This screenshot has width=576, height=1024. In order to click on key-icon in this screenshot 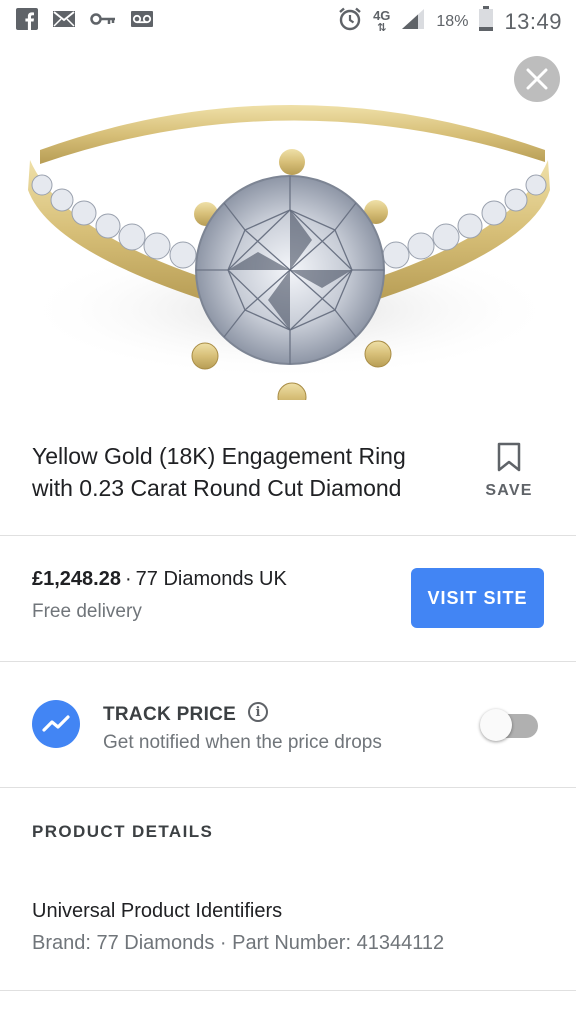, I will do `click(103, 21)`.